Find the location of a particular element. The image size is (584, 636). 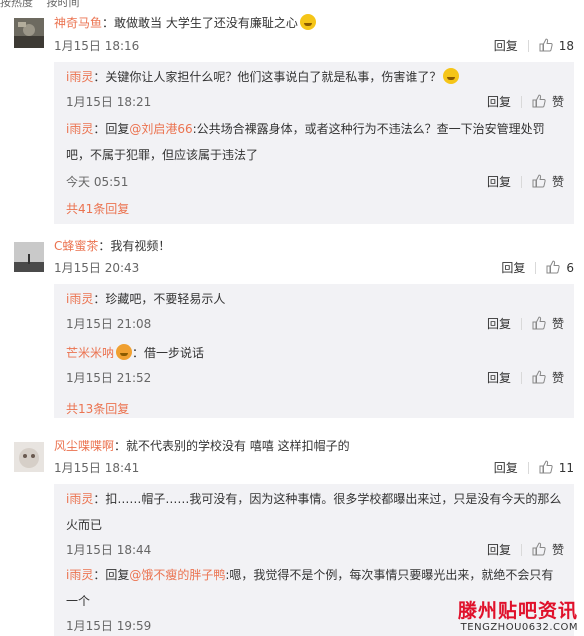

more-replies-link: 共41条回复 is located at coordinates (97, 208).